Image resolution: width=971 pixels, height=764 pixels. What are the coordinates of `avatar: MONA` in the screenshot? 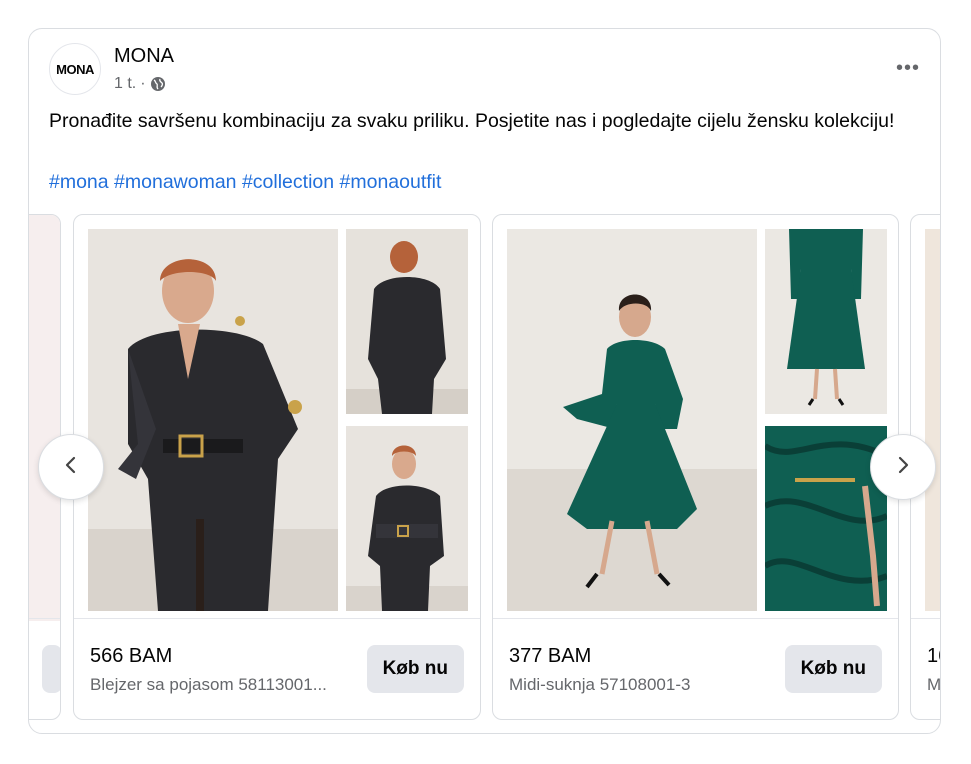 It's located at (75, 69).